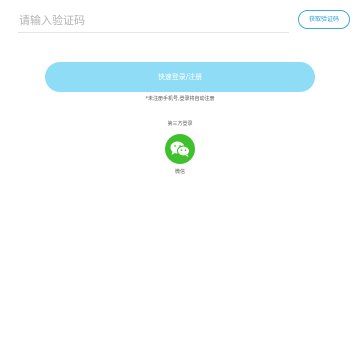 The image size is (360, 360). I want to click on verification-code-row: 获取验证码, so click(185, 21).